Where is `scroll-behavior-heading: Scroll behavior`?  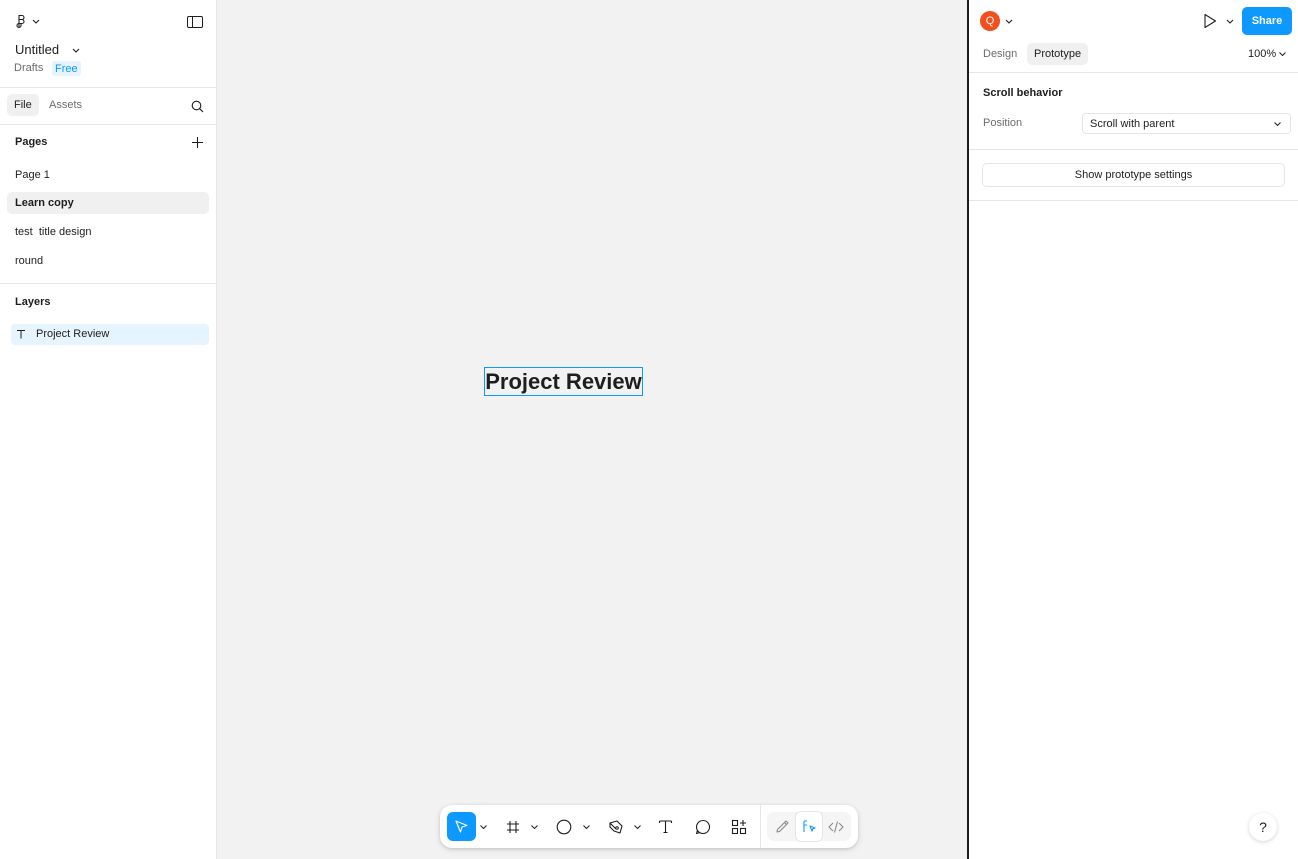
scroll-behavior-heading: Scroll behavior is located at coordinates (1023, 93).